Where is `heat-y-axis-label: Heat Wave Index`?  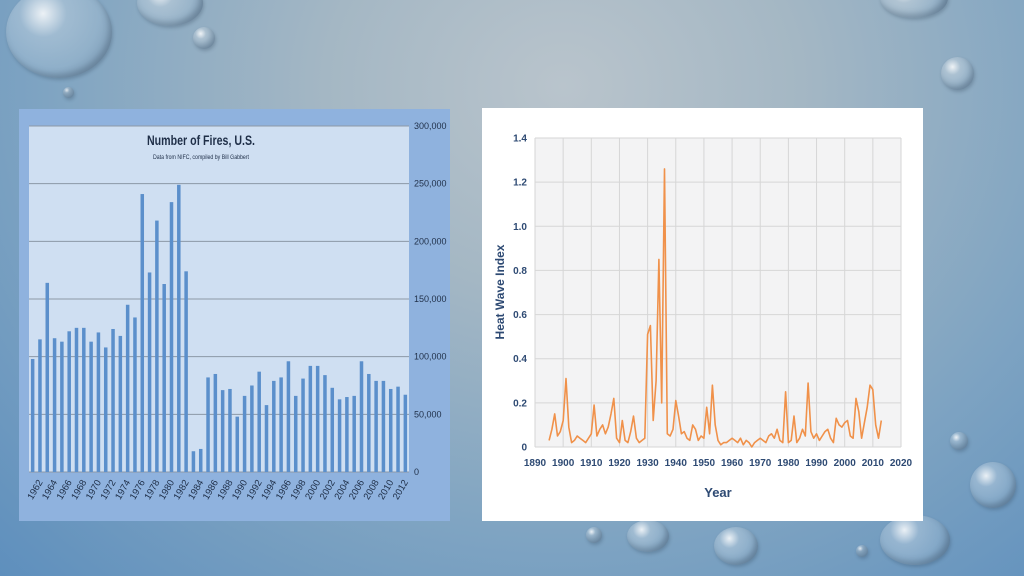
heat-y-axis-label: Heat Wave Index is located at coordinates (500, 291).